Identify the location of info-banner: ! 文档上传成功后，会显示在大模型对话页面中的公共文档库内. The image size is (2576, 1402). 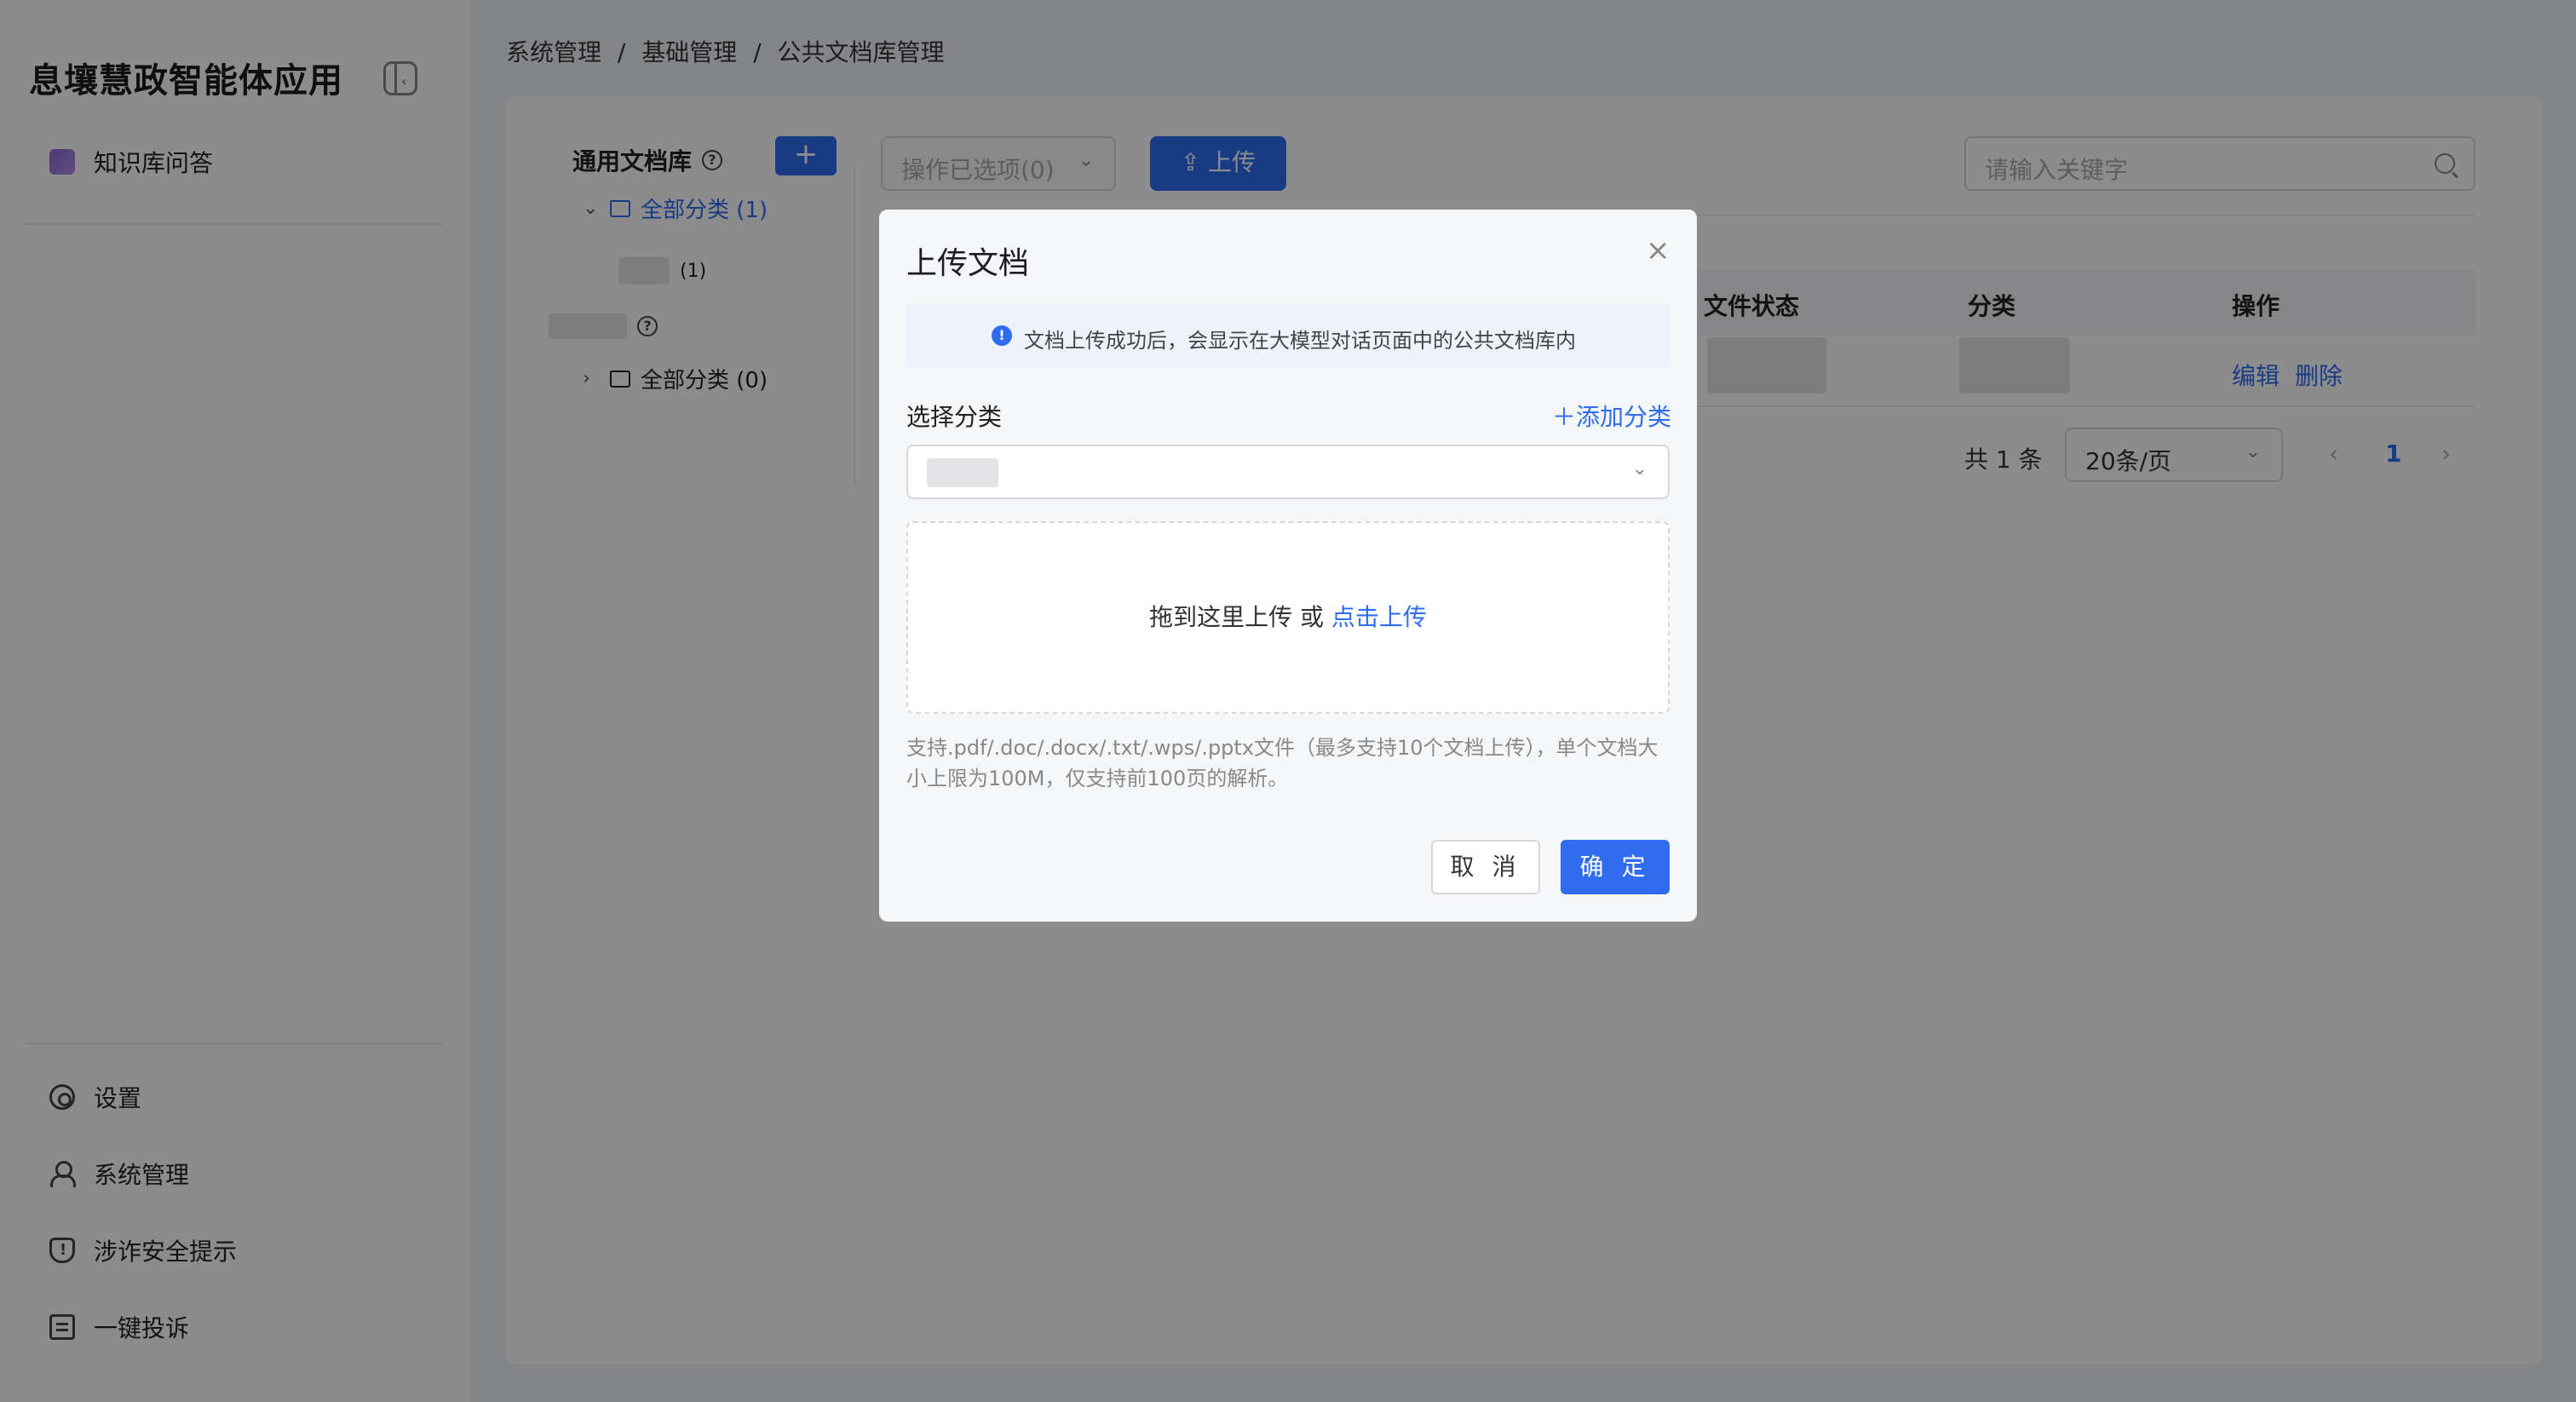
(1288, 336).